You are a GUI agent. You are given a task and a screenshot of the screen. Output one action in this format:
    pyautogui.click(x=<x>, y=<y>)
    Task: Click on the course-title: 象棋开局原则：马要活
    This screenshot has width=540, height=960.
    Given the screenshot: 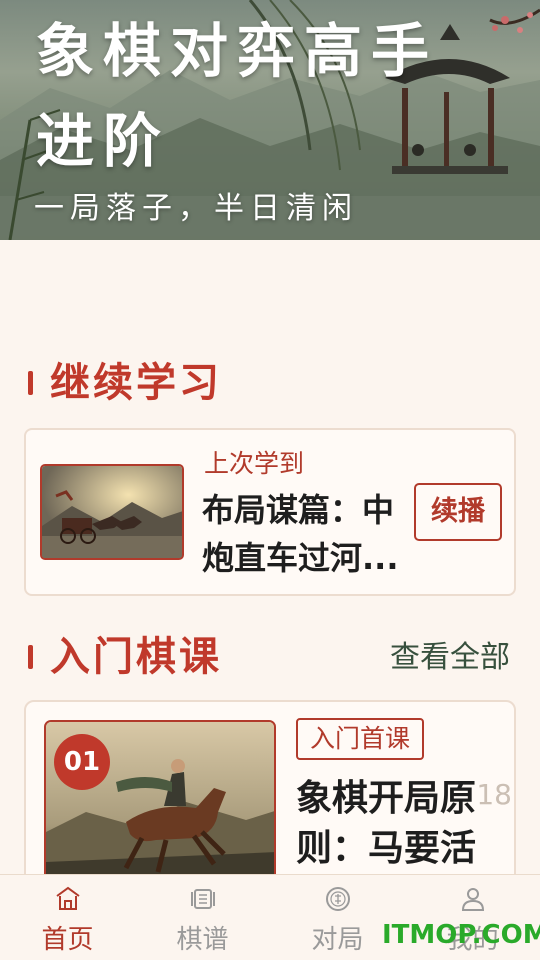 What is the action you would take?
    pyautogui.click(x=396, y=824)
    